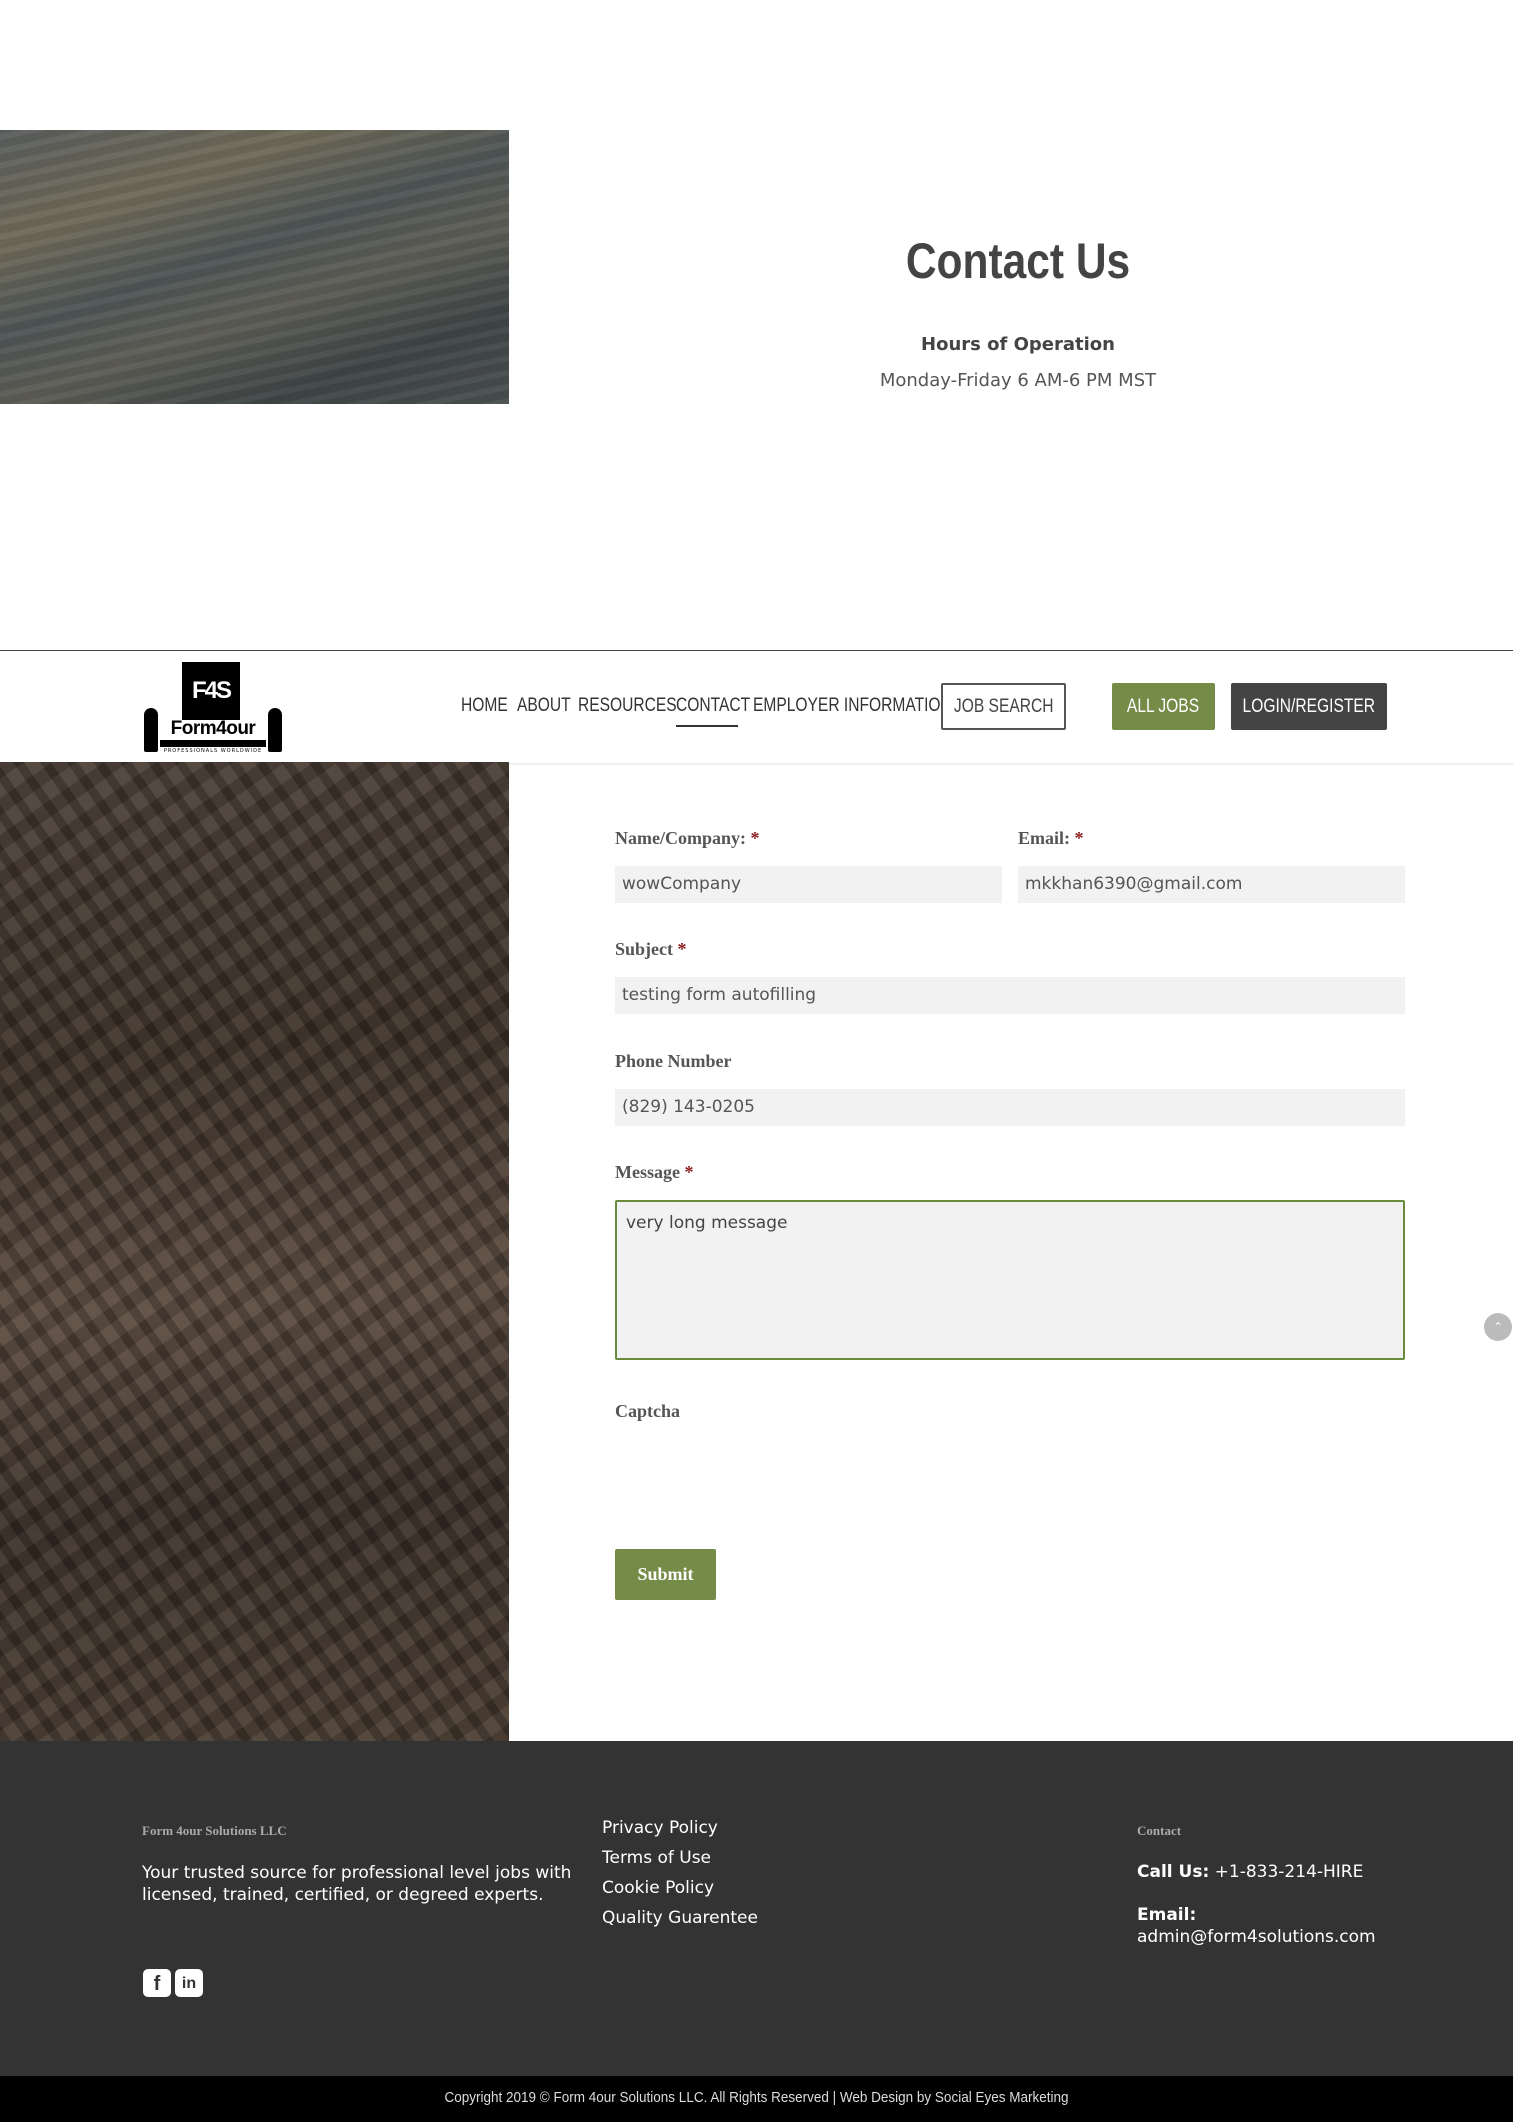 Image resolution: width=1513 pixels, height=2122 pixels. I want to click on footer-phone: Call Us: +1-833-214-HIRE, so click(1250, 1872).